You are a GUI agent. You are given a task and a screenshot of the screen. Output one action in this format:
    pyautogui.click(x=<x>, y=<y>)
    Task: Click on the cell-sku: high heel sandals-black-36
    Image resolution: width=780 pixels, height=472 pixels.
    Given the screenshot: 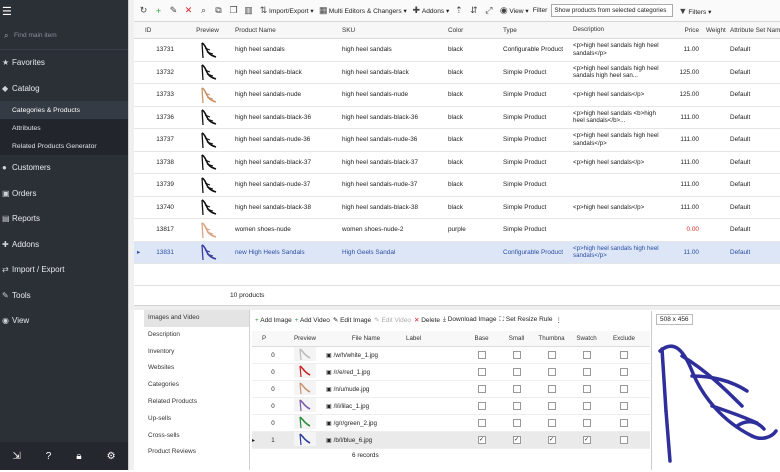 What is the action you would take?
    pyautogui.click(x=392, y=117)
    